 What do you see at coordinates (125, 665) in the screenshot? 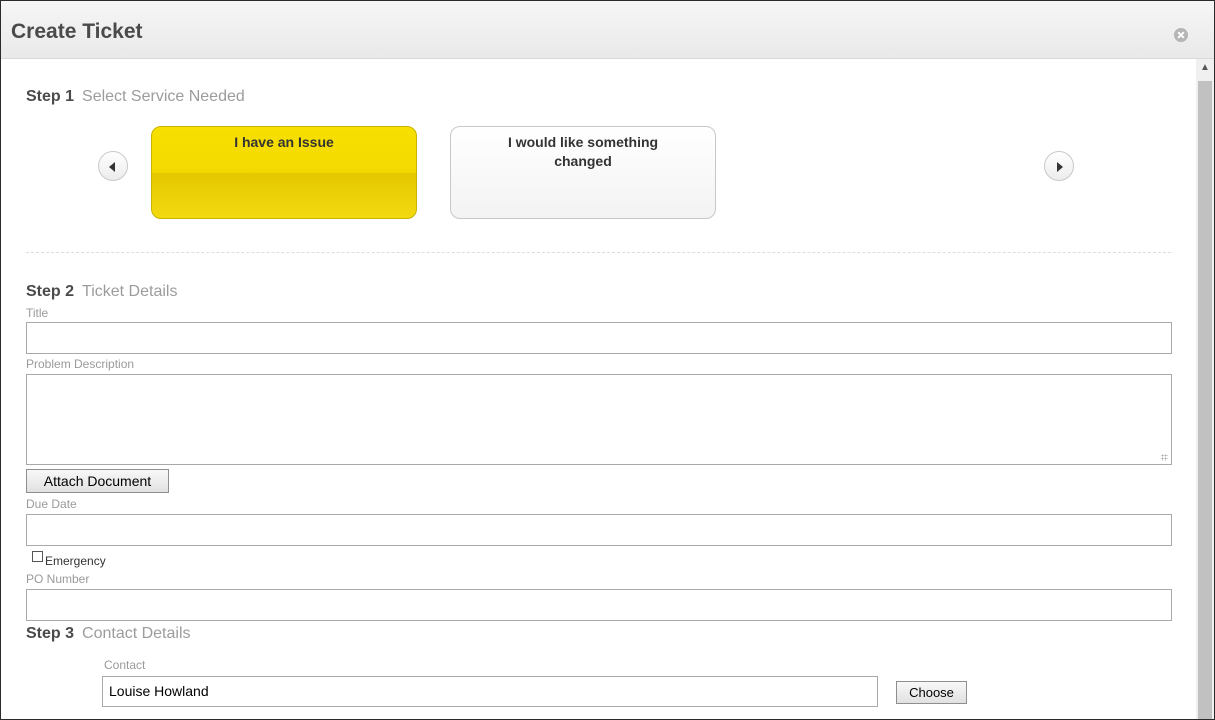
I see `contact-label: Contact` at bounding box center [125, 665].